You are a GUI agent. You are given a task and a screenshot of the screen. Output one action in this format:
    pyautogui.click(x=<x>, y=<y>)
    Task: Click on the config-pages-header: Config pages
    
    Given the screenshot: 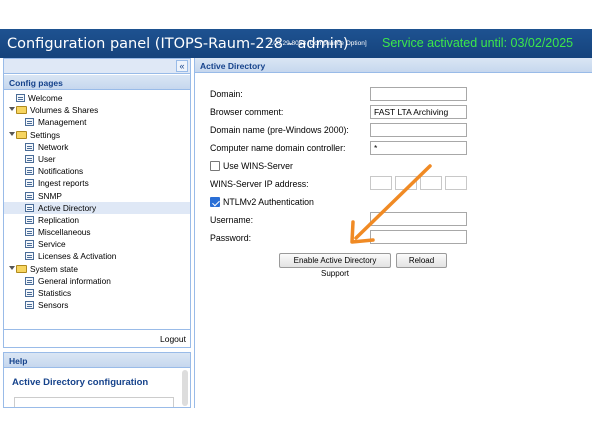 What is the action you would take?
    pyautogui.click(x=97, y=82)
    